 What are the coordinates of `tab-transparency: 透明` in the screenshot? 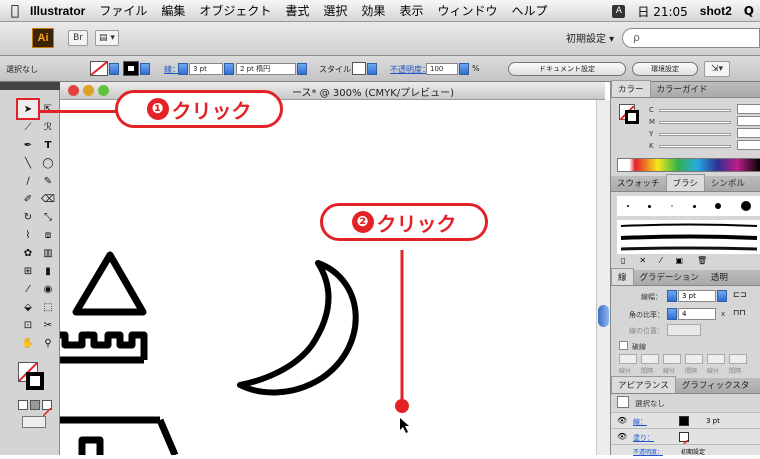 It's located at (719, 277).